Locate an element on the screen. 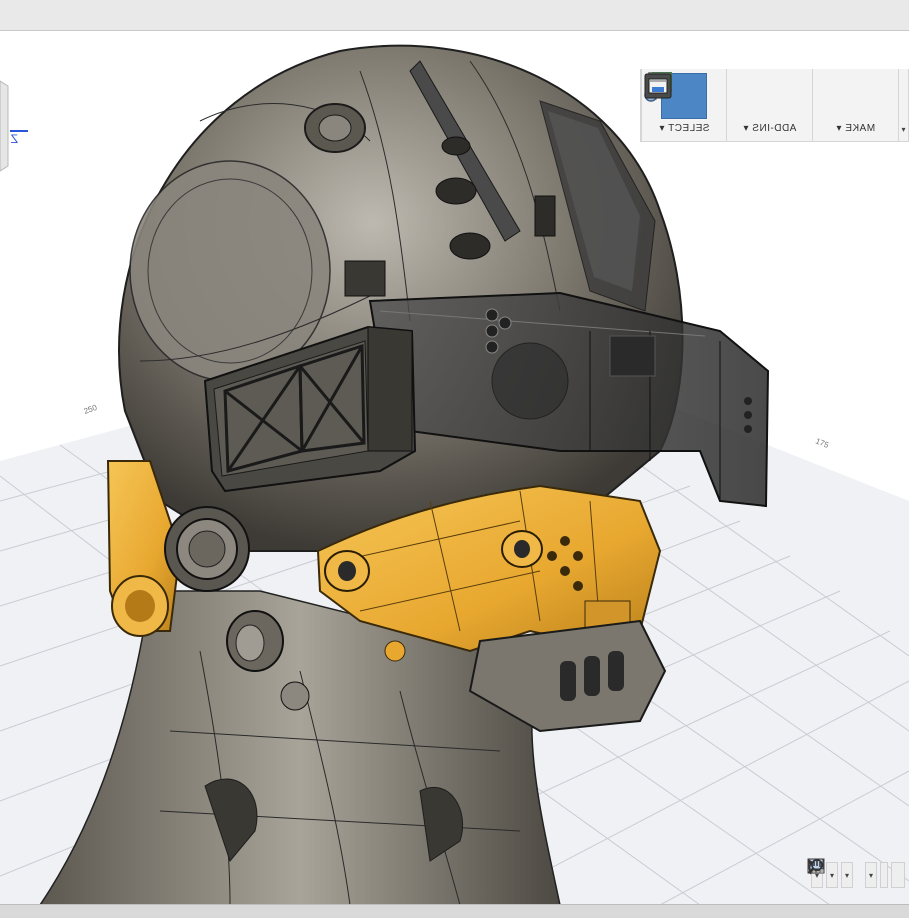 This screenshot has height=918, width=909. status-bar is located at coordinates (454, 911).